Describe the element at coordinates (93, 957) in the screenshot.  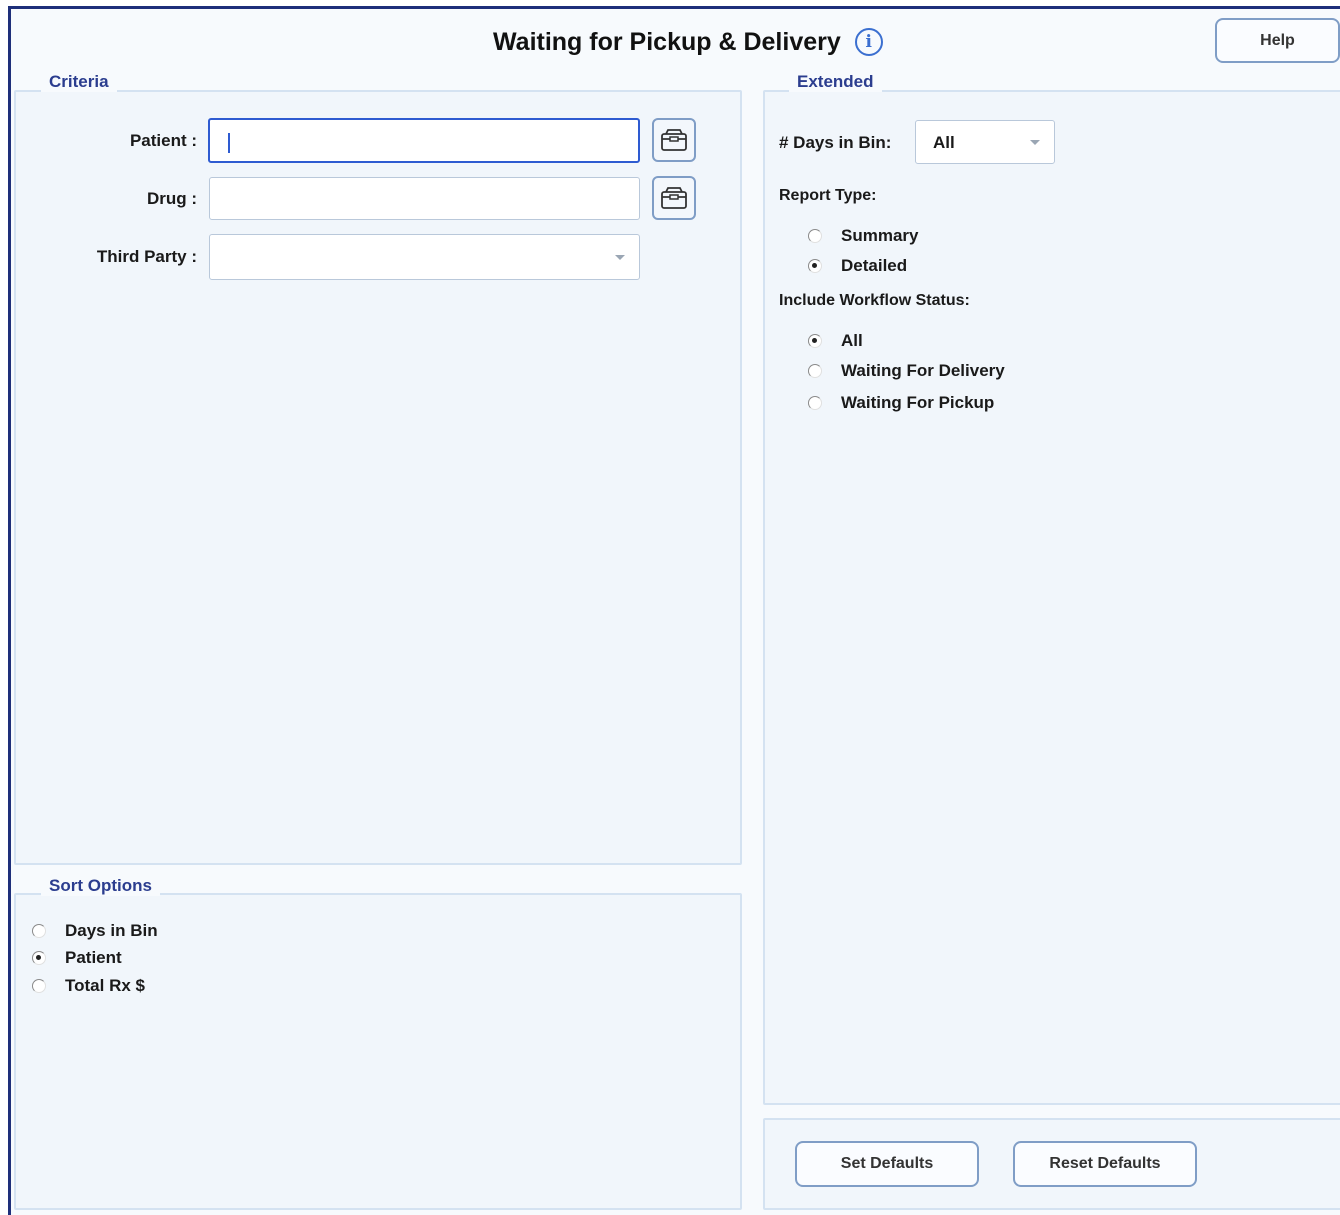
I see `radio-label: Patient` at that location.